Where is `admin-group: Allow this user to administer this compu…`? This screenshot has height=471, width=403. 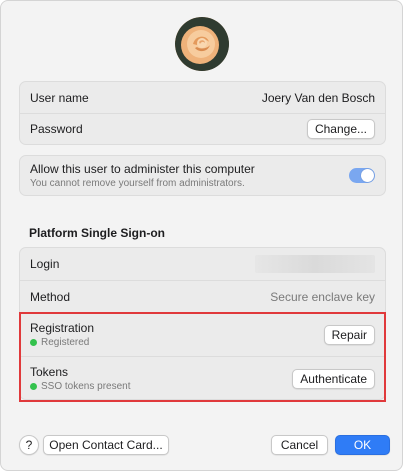 admin-group: Allow this user to administer this compu… is located at coordinates (202, 175).